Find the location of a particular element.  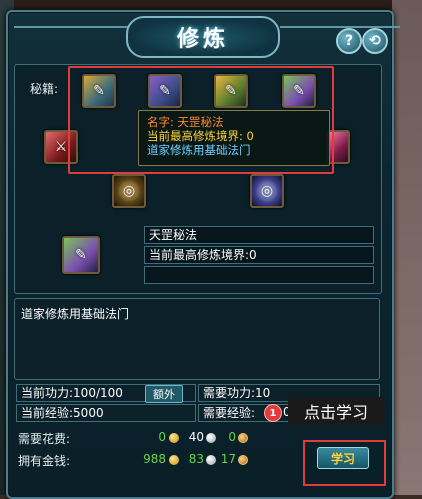

sword-icon: ⚔ is located at coordinates (61, 147).